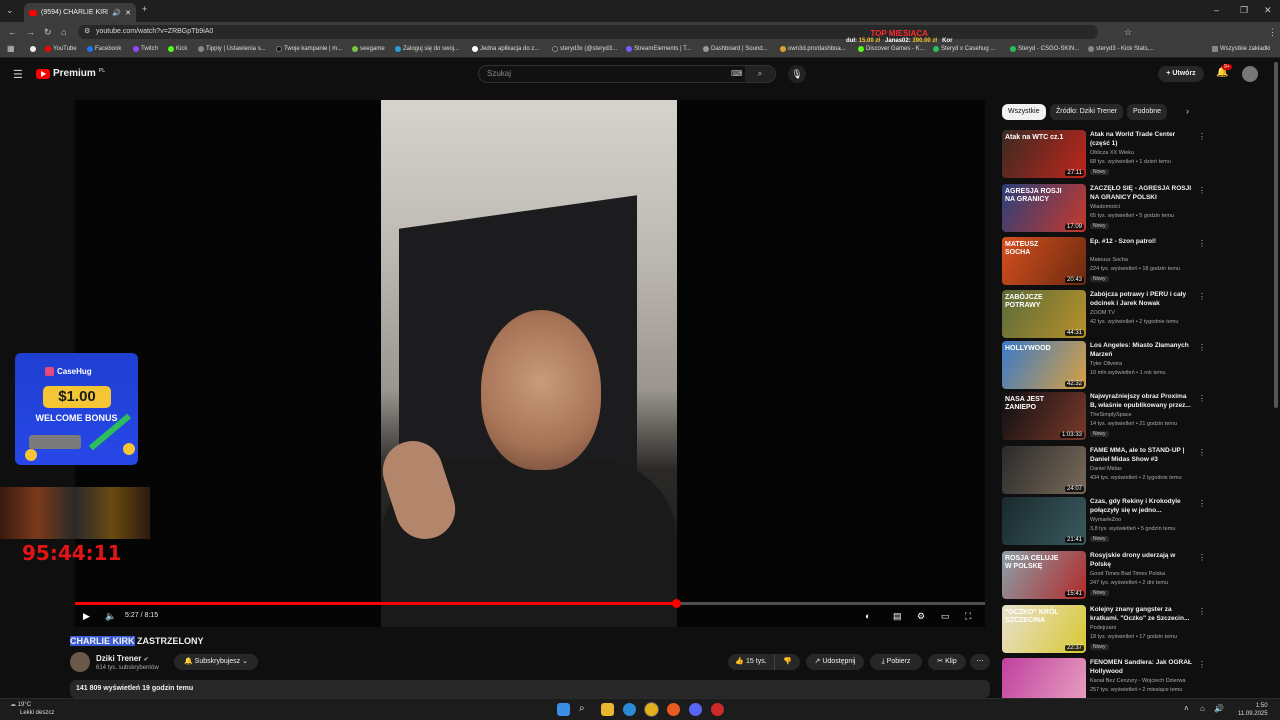 The width and height of the screenshot is (1280, 720). What do you see at coordinates (48, 32) in the screenshot?
I see `reload-icon: ↻` at bounding box center [48, 32].